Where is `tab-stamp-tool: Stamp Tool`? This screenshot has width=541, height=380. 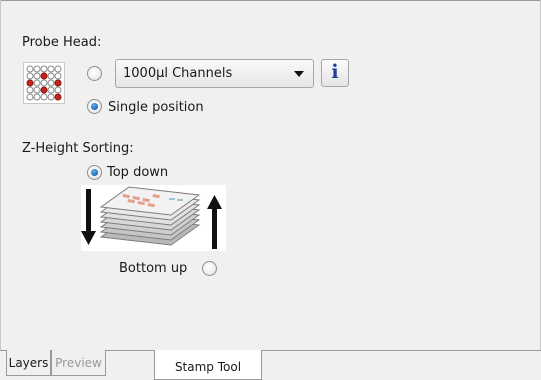 tab-stamp-tool: Stamp Tool is located at coordinates (208, 365).